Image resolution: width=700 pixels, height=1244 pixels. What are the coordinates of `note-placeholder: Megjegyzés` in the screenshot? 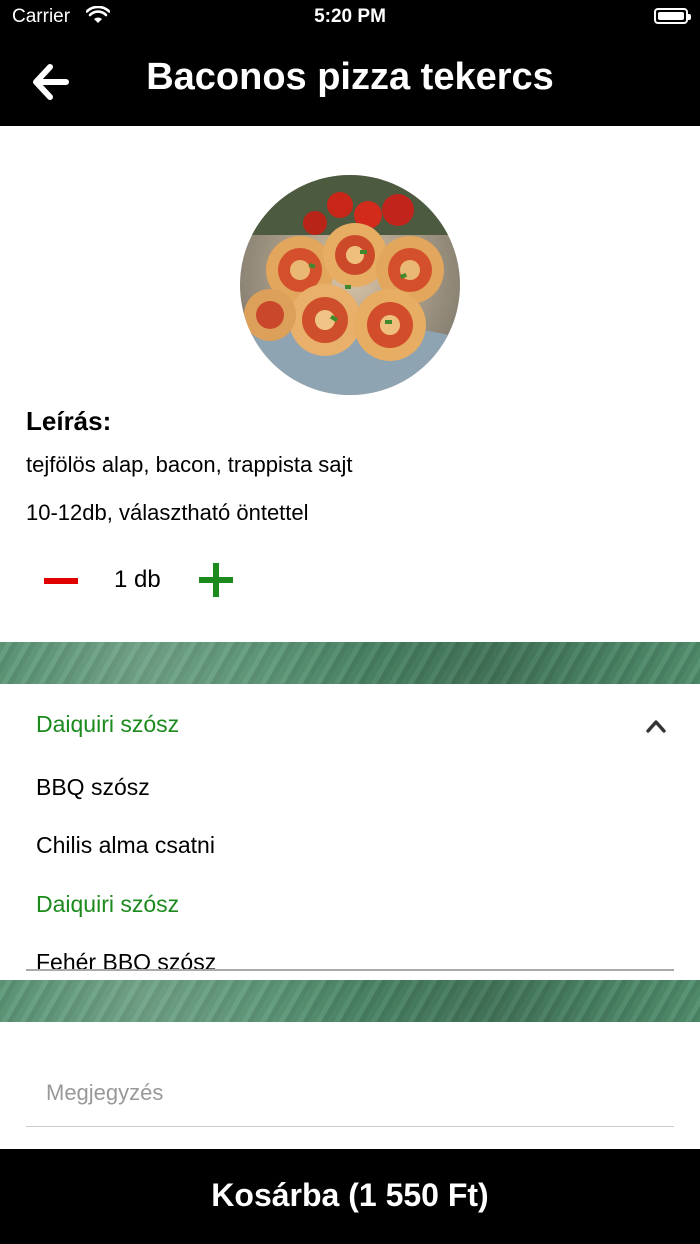 It's located at (105, 1092).